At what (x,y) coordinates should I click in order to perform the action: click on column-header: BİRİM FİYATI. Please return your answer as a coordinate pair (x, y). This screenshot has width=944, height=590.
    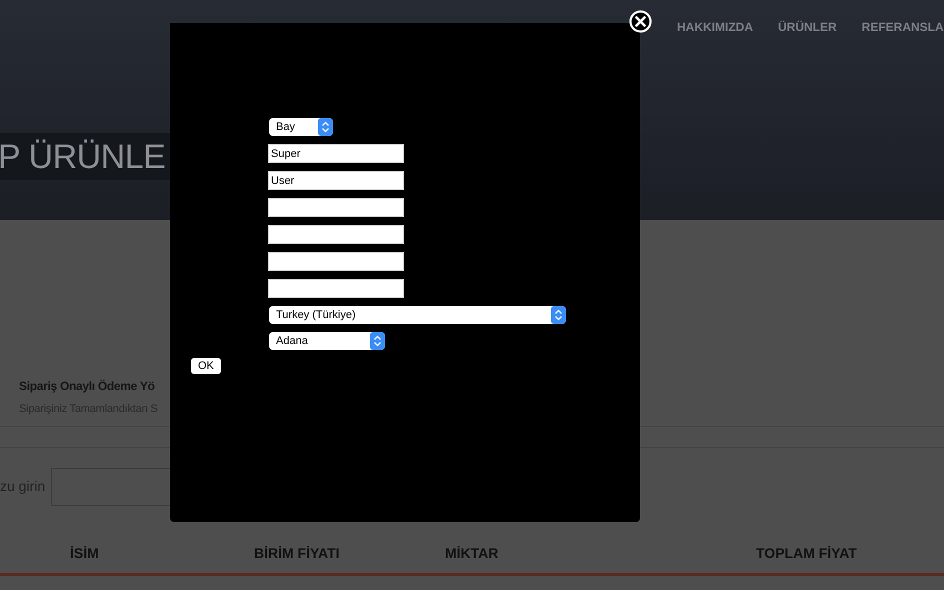
    Looking at the image, I should click on (297, 553).